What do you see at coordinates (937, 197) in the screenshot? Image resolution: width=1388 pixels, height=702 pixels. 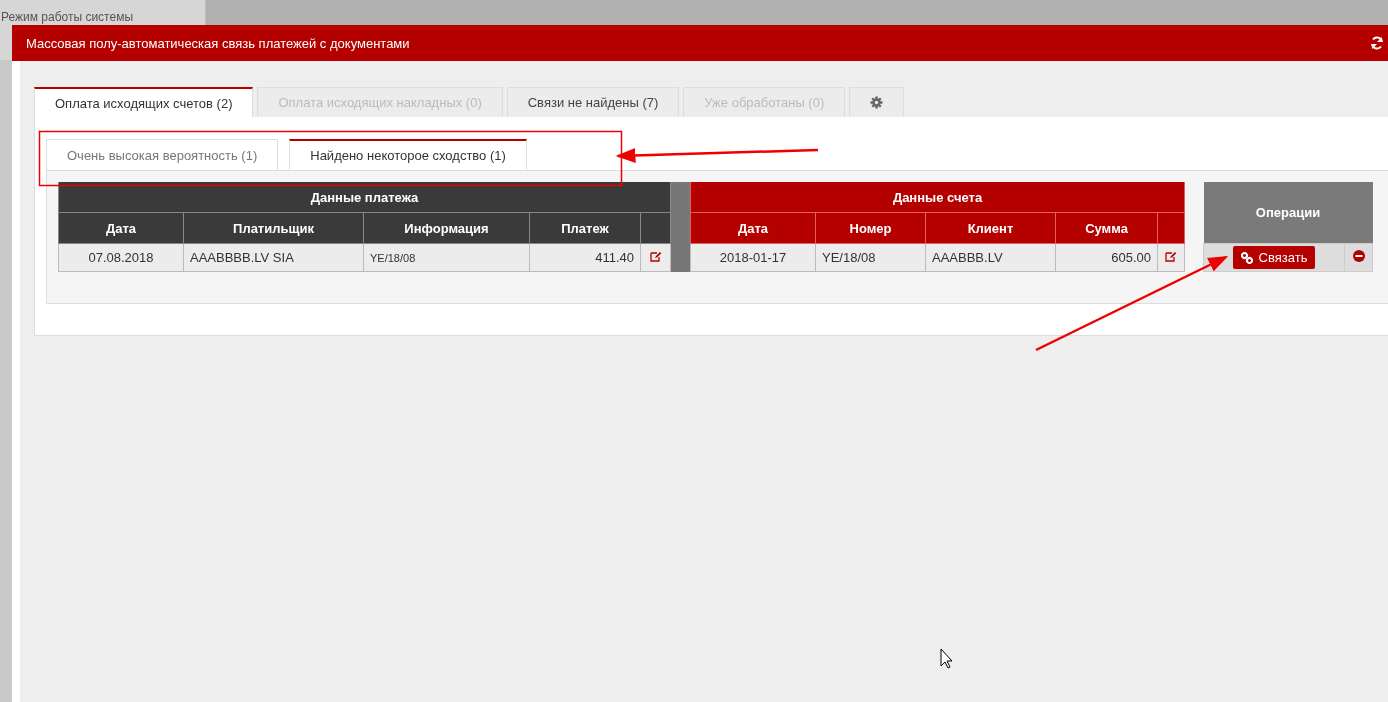 I see `group-header: Данные счета` at bounding box center [937, 197].